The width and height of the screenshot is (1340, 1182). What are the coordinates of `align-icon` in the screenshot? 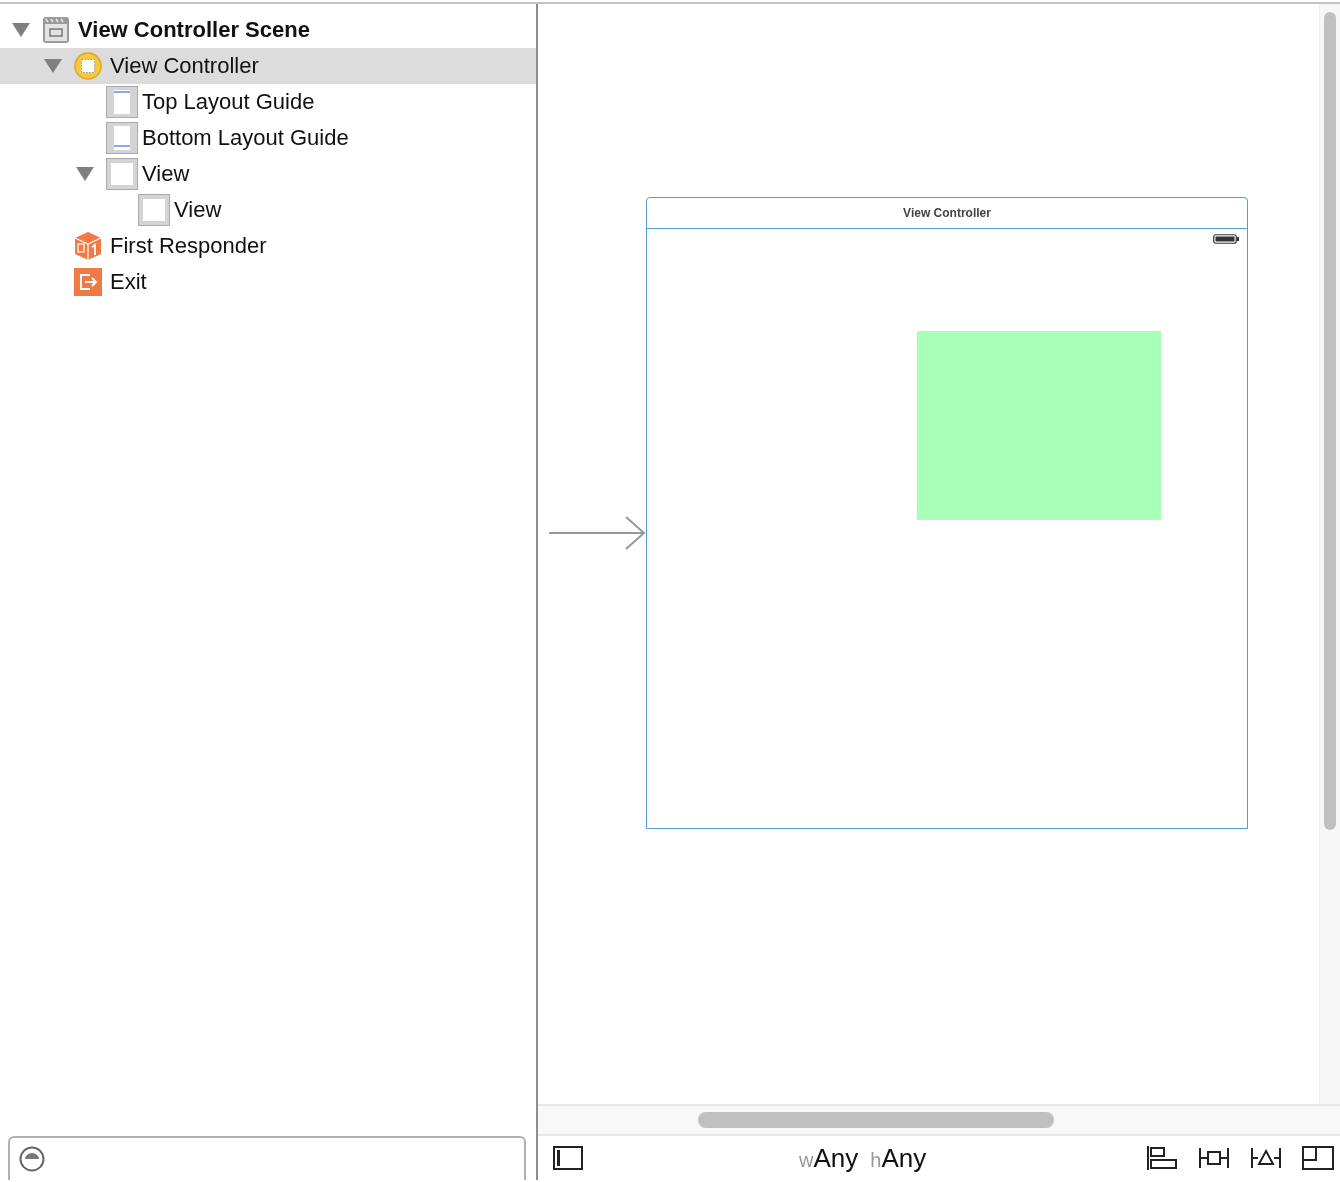 It's located at (1162, 1158).